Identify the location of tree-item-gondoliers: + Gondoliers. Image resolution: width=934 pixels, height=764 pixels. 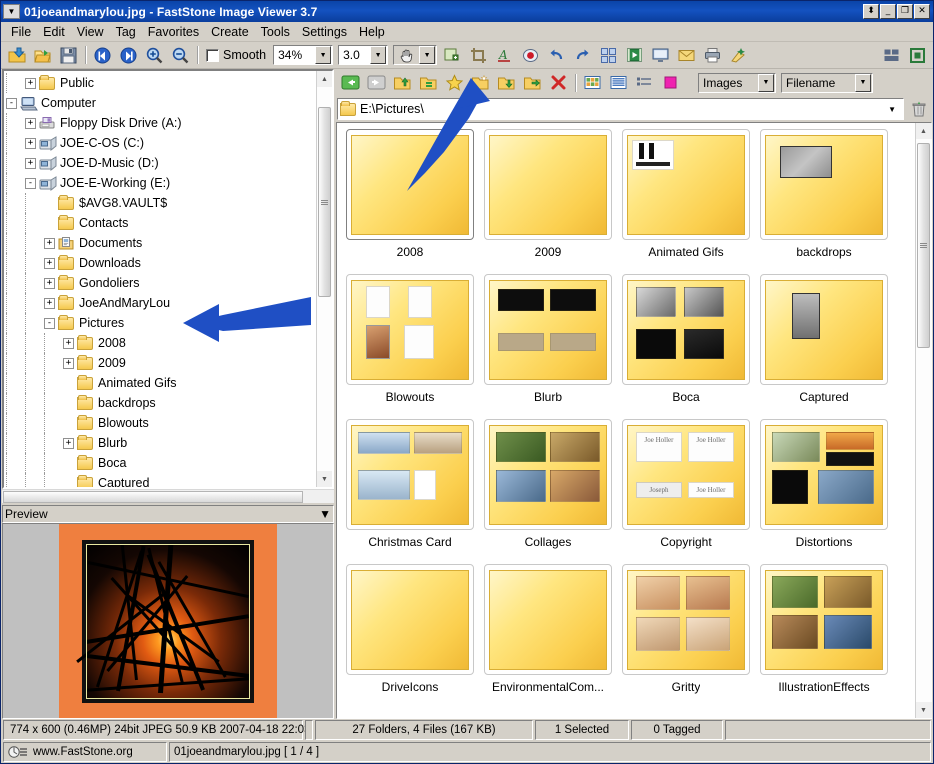
(160, 283).